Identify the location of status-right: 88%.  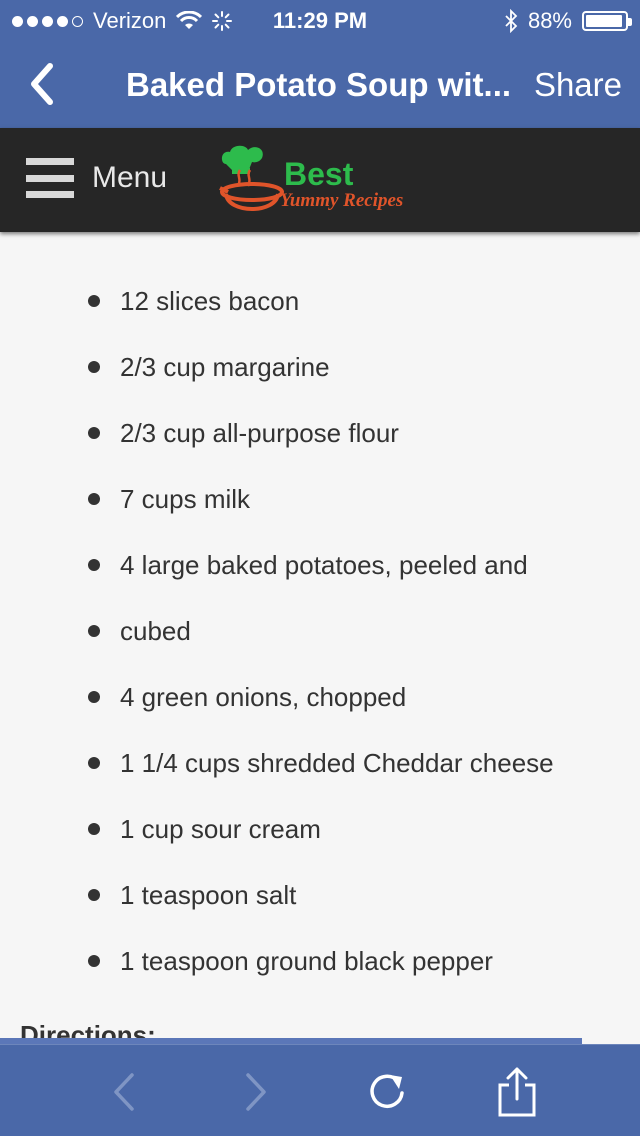
(568, 21).